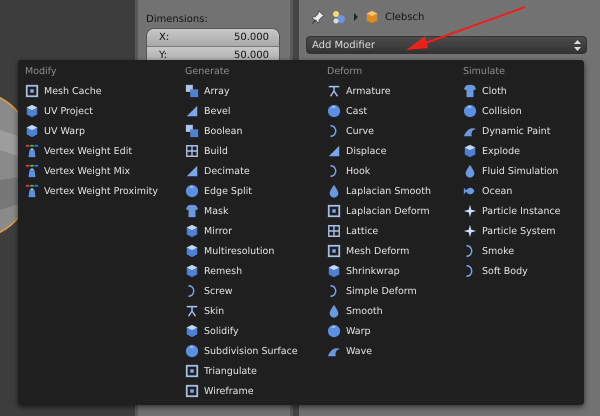  I want to click on menu-item: Cast, so click(347, 111).